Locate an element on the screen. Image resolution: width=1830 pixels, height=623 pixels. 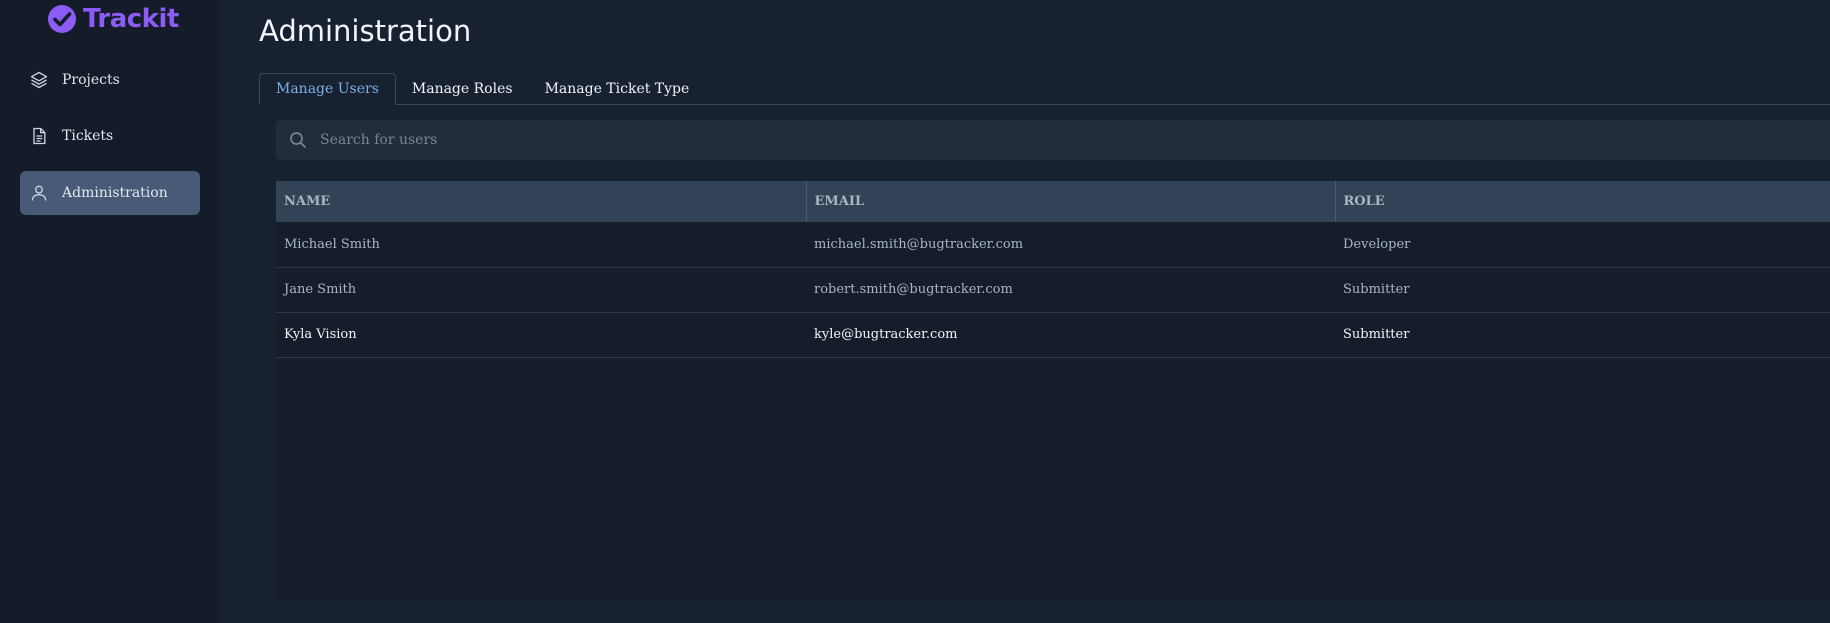
tab-manage-users: Manage Users is located at coordinates (327, 89).